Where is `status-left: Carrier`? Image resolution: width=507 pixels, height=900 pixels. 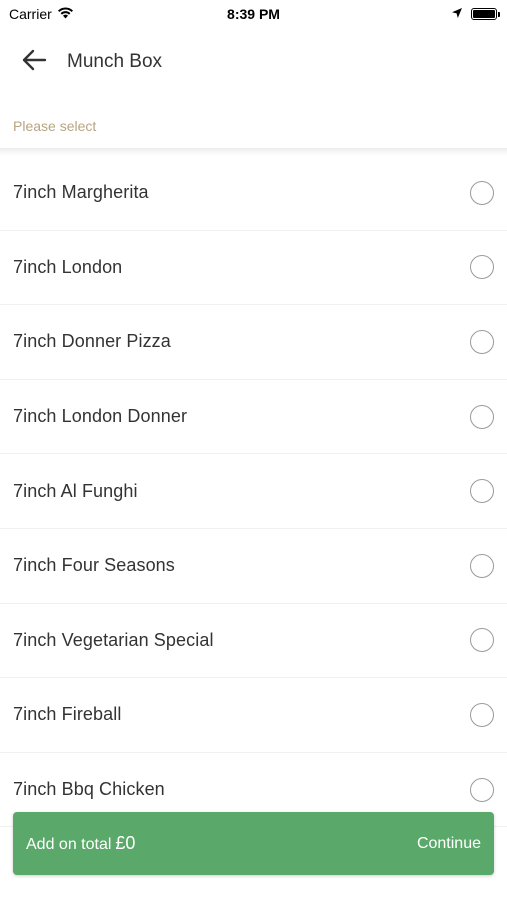 status-left: Carrier is located at coordinates (41, 14).